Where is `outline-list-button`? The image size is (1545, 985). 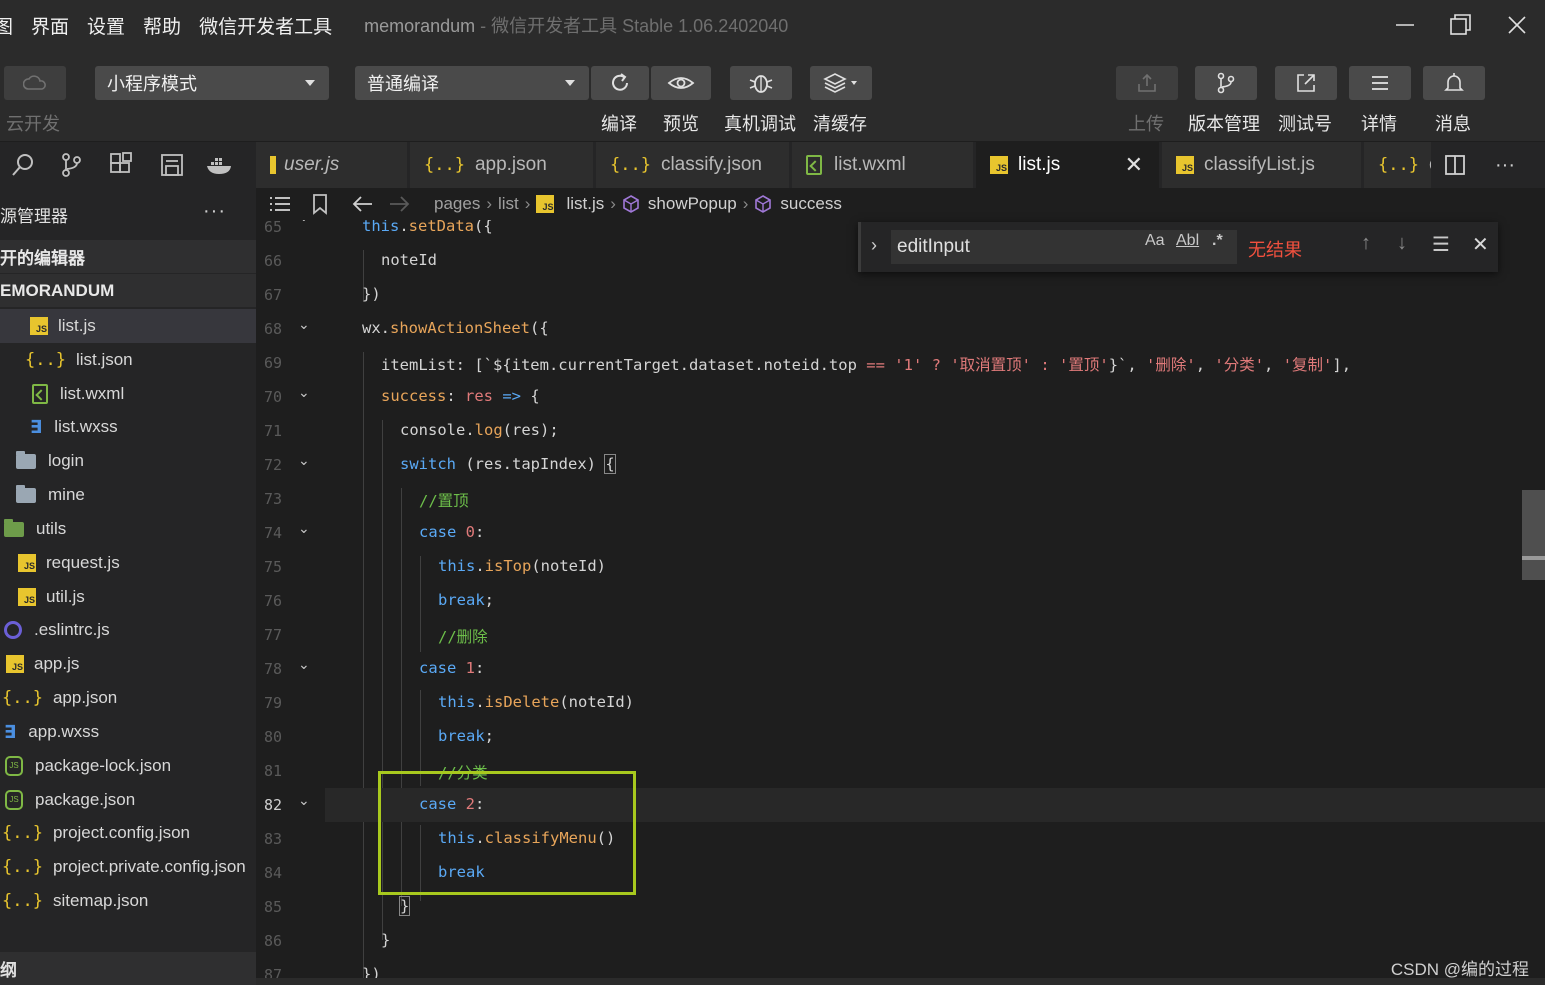 outline-list-button is located at coordinates (280, 204).